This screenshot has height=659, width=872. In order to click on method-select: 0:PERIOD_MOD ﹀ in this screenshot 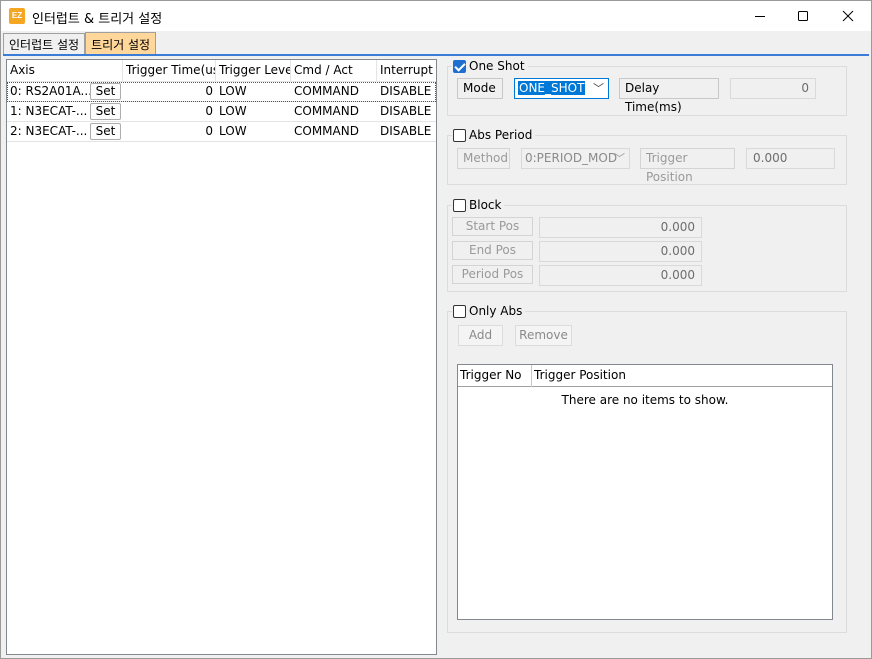, I will do `click(575, 158)`.